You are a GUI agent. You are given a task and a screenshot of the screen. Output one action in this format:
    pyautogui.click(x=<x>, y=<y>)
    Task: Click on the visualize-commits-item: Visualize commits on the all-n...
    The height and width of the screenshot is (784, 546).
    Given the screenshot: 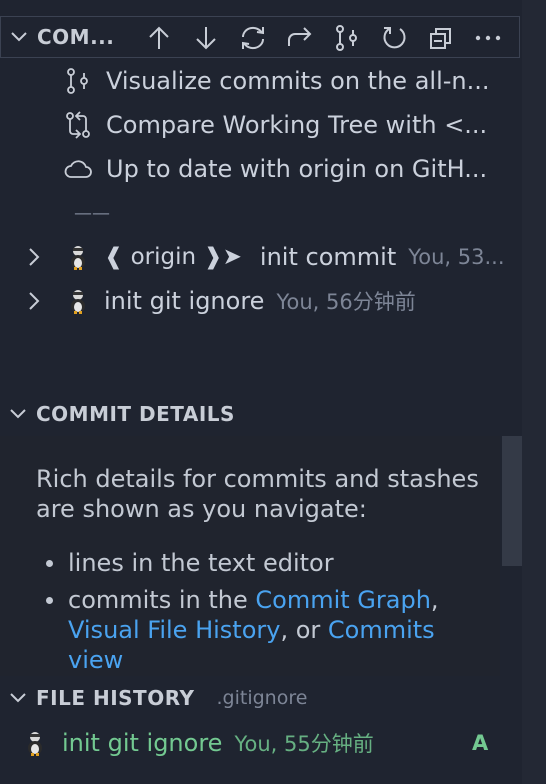 What is the action you would take?
    pyautogui.click(x=275, y=81)
    